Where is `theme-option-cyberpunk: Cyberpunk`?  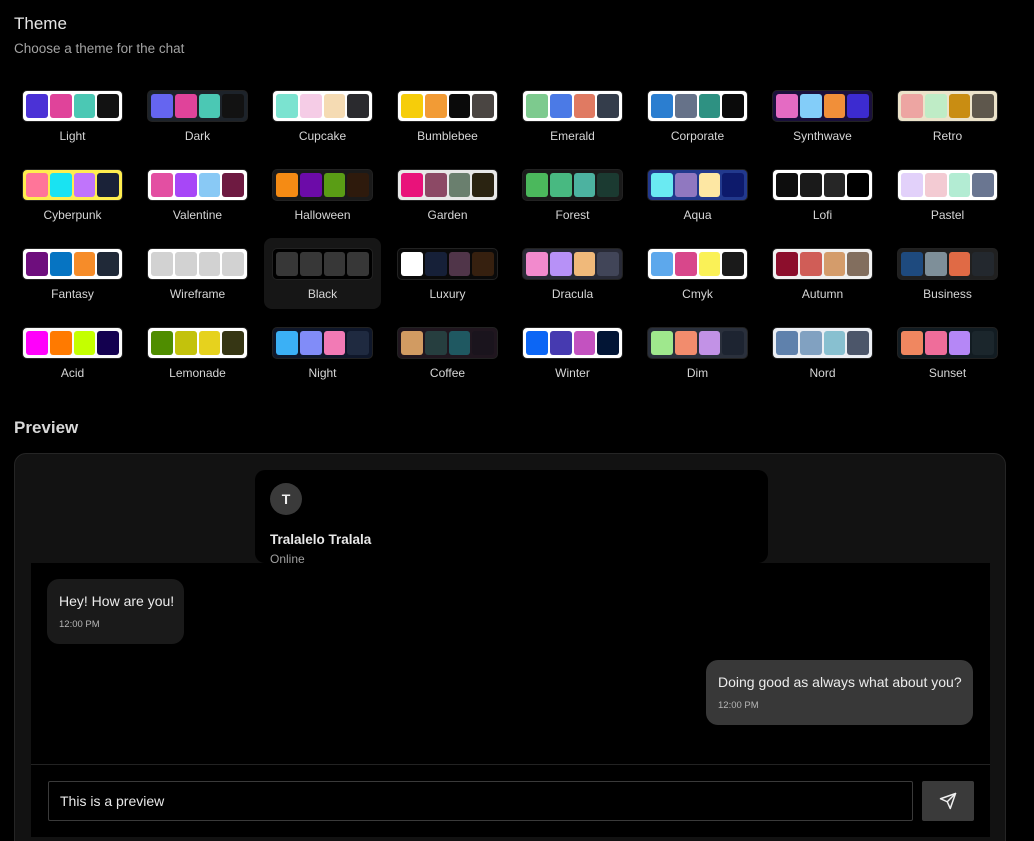 theme-option-cyberpunk: Cyberpunk is located at coordinates (72, 194).